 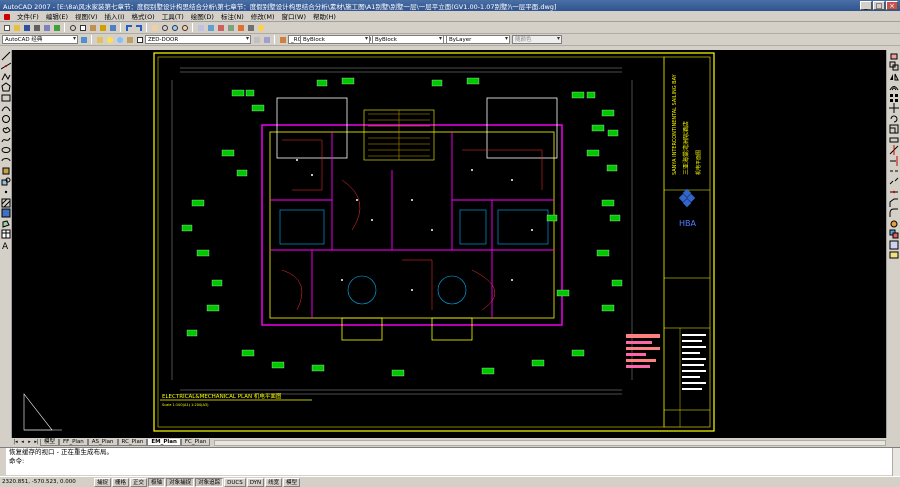 What do you see at coordinates (894, 150) in the screenshot?
I see `trim-icon` at bounding box center [894, 150].